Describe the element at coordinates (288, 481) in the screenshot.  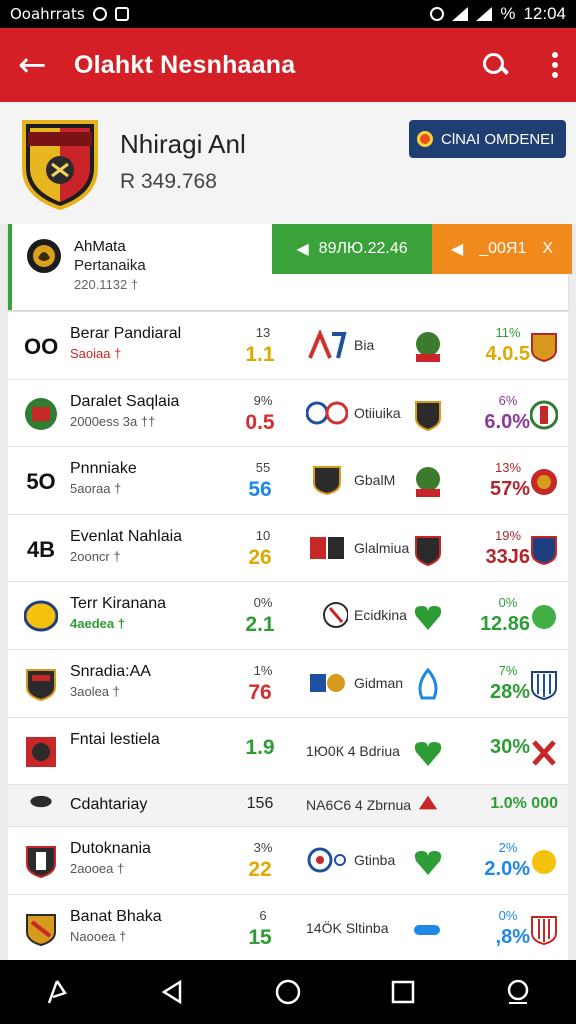
I see `fixture-row: 5O Pnnniake 5aoraa † 55 56 GbalM 13% 57%` at that location.